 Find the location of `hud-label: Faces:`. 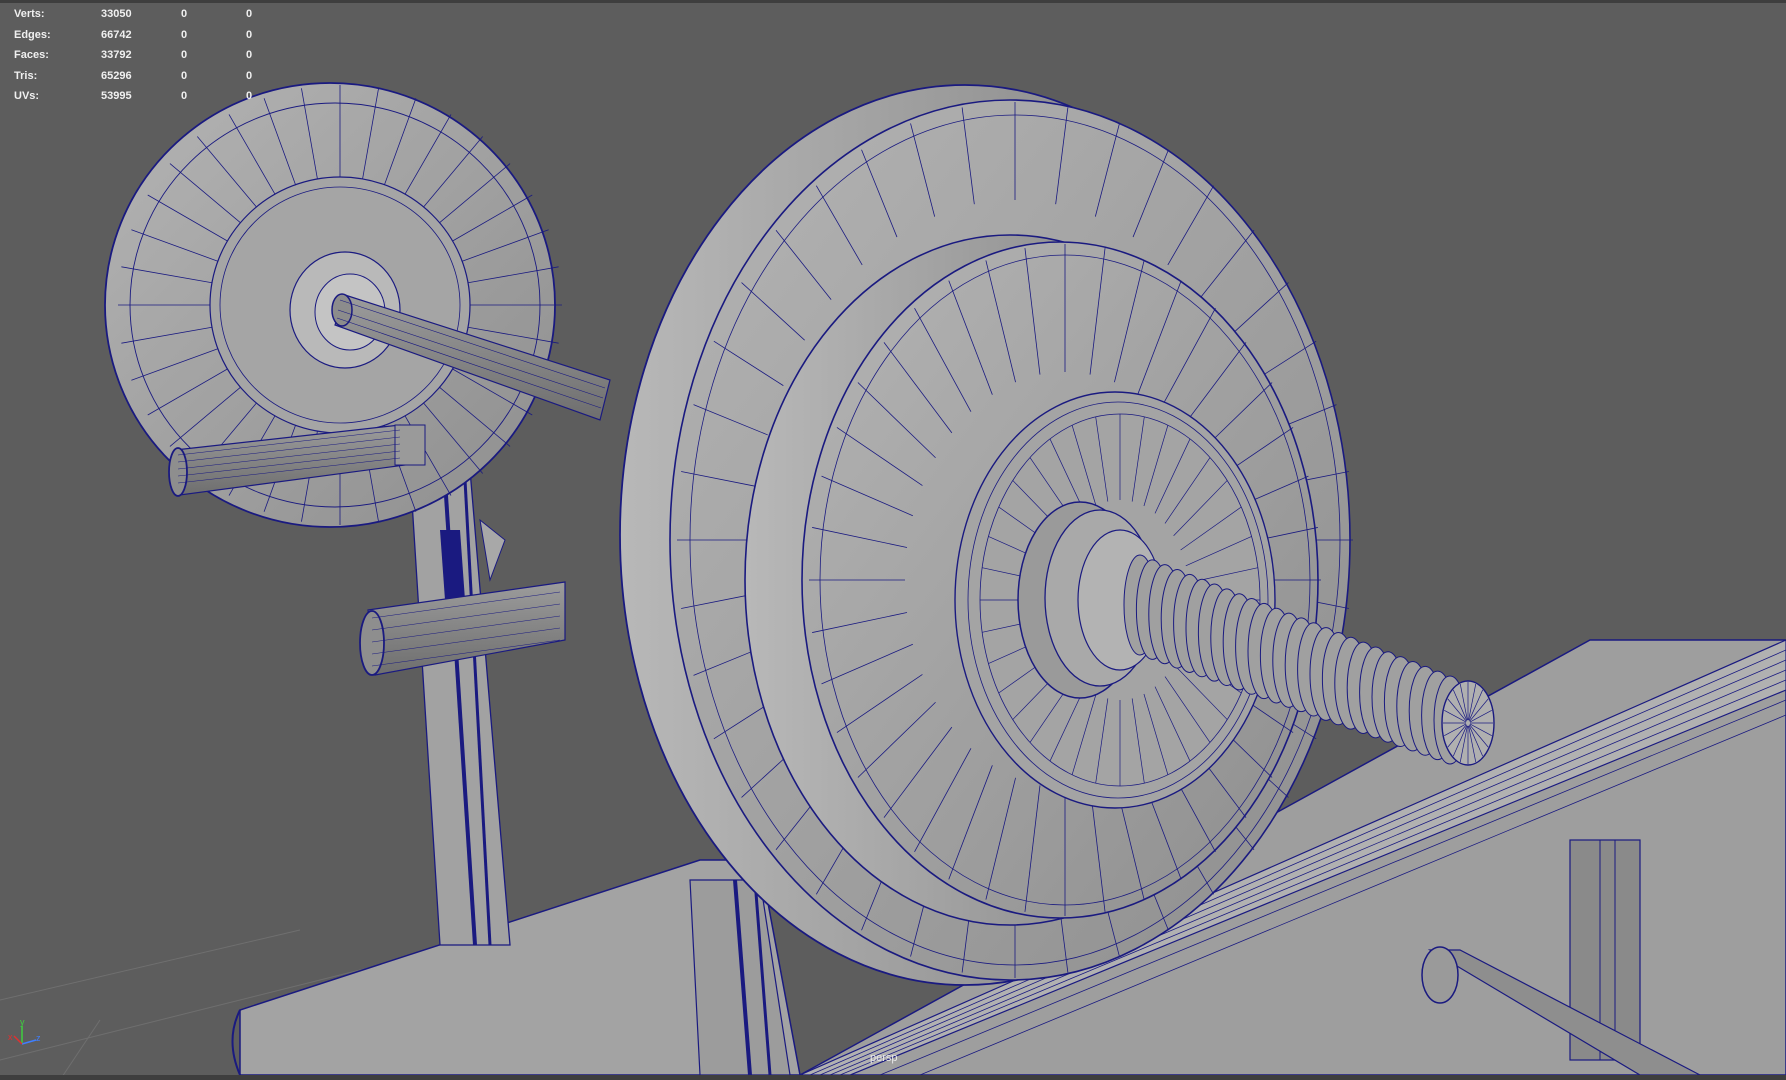

hud-label: Faces: is located at coordinates (31, 55).